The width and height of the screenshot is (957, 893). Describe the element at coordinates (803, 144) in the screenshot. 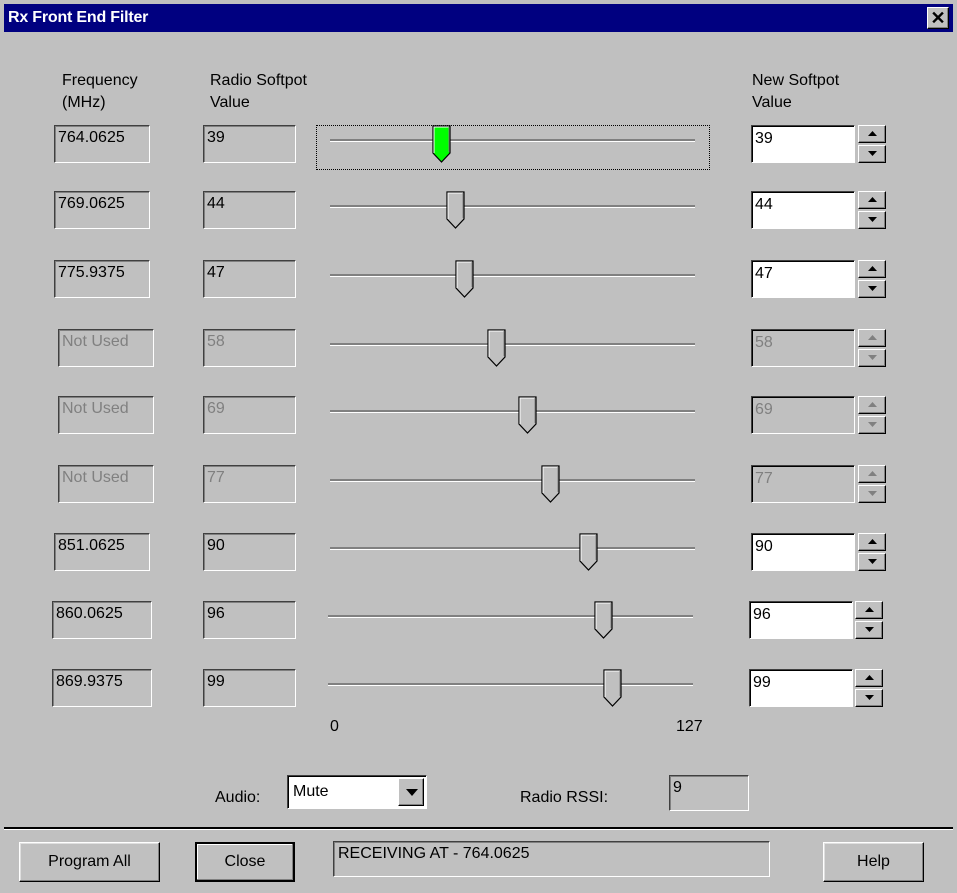

I see `new-softpot-input: 39` at that location.